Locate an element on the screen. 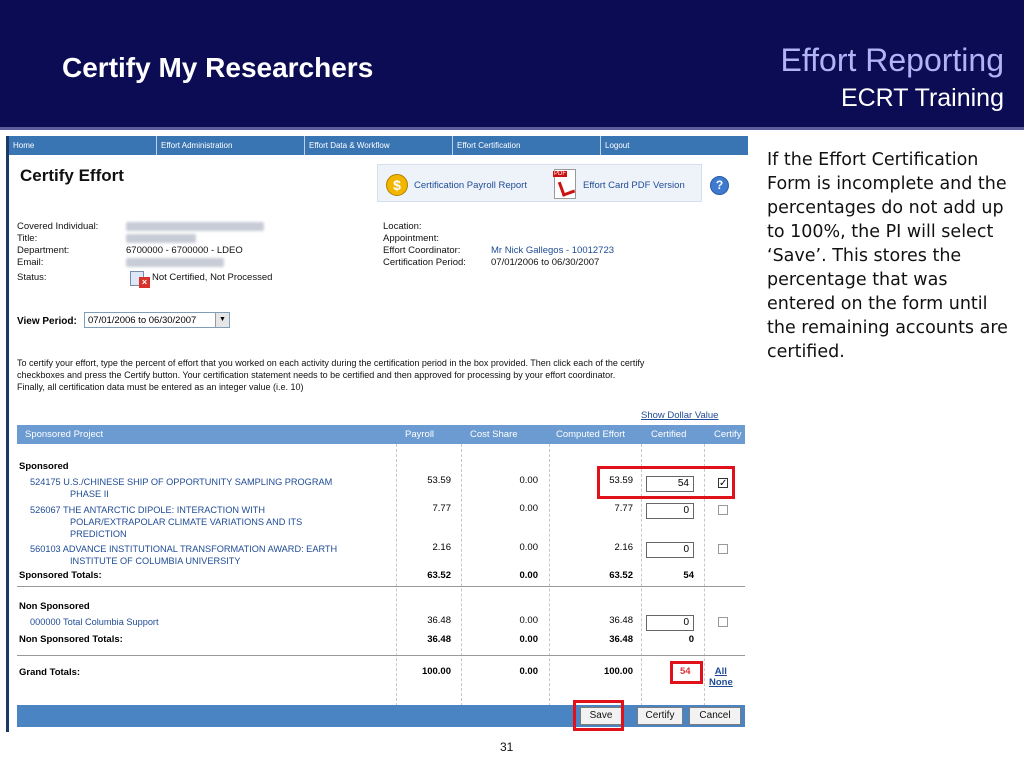 This screenshot has height=768, width=1024. computed-effort-value: 7.77 is located at coordinates (624, 508).